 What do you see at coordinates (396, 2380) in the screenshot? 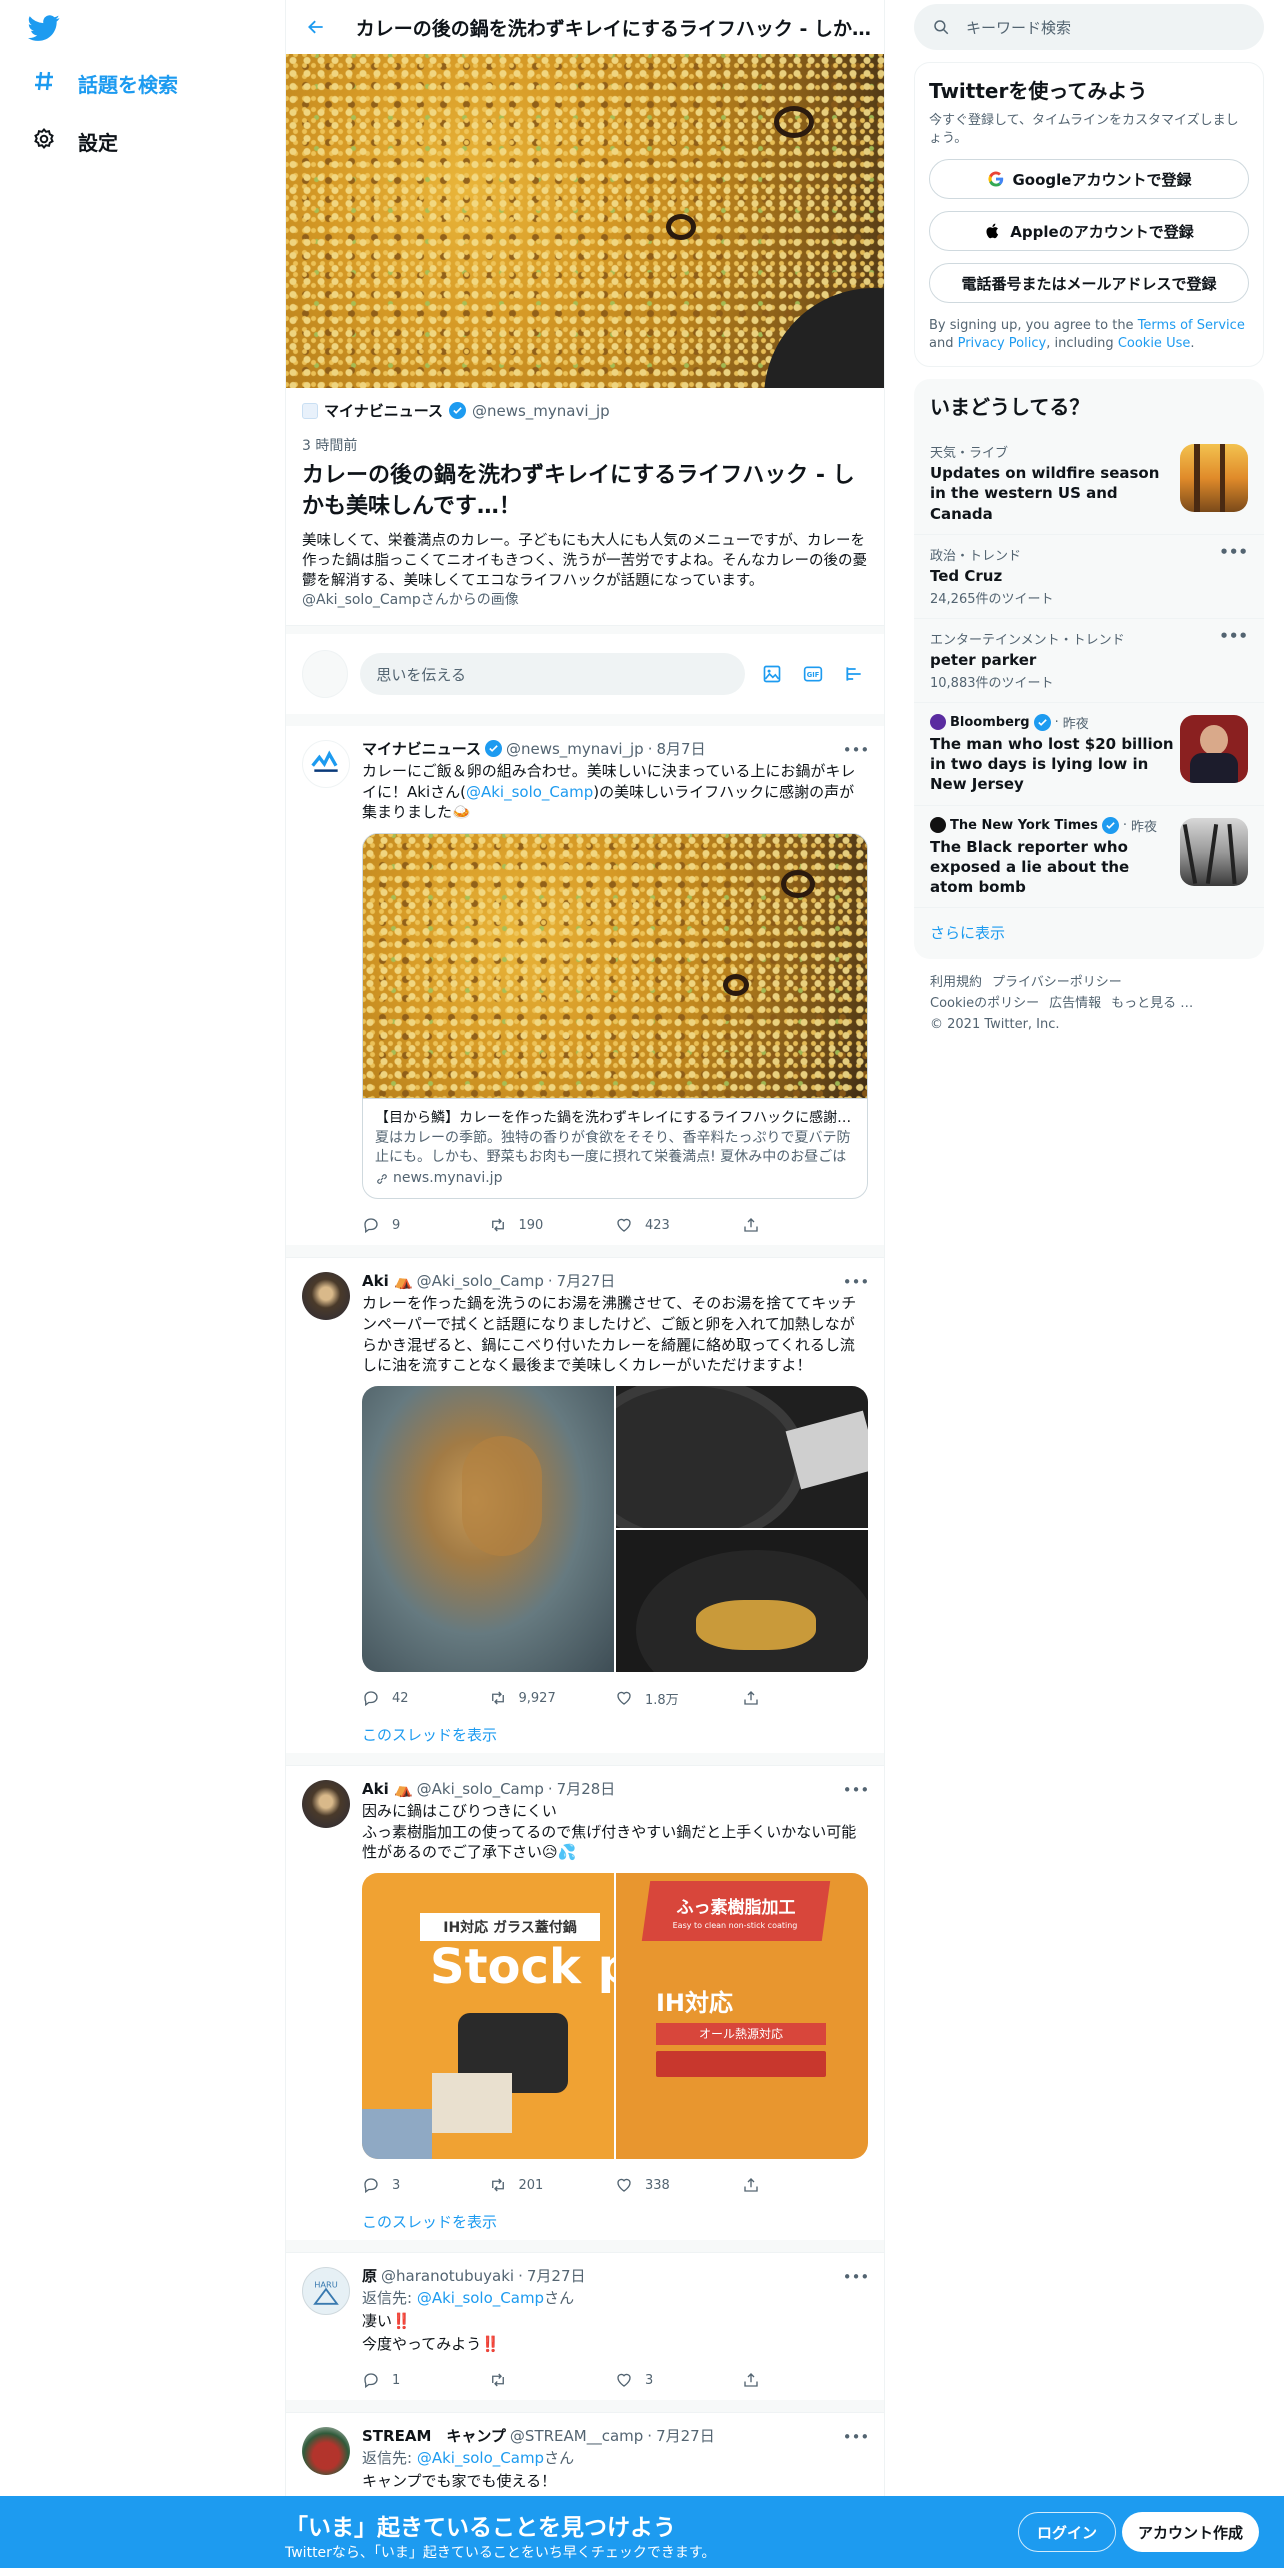
I see `reply-count: 1` at bounding box center [396, 2380].